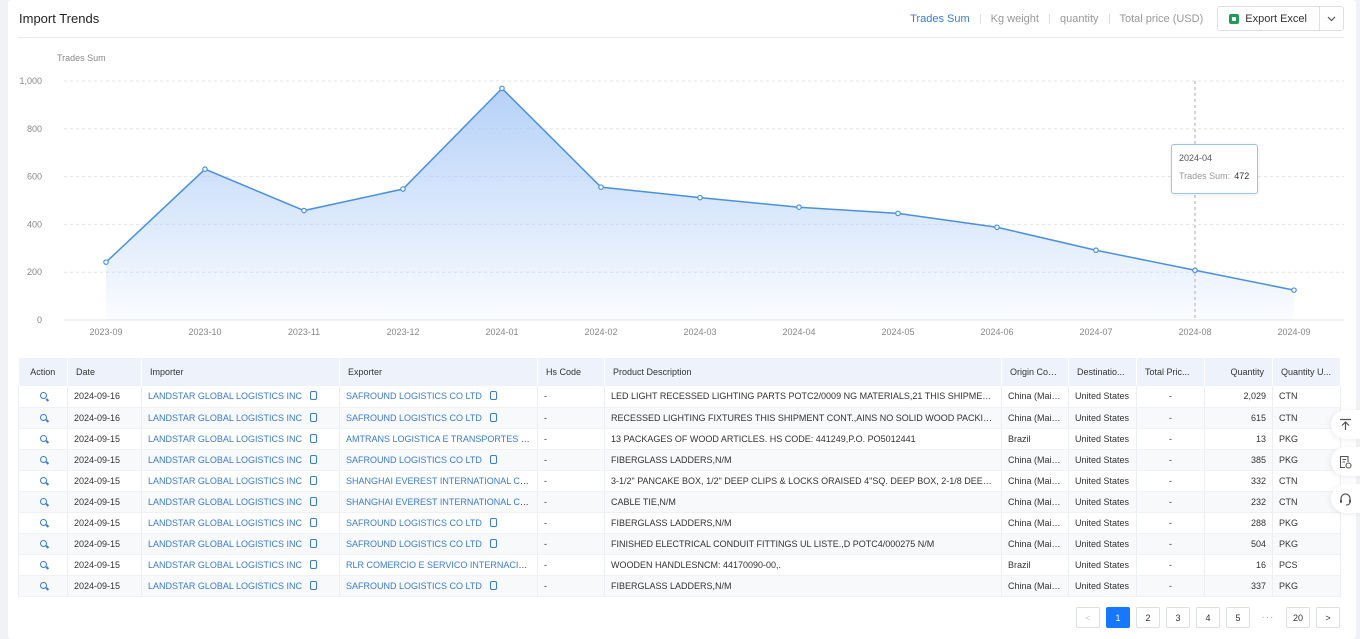 The width and height of the screenshot is (1360, 639). I want to click on col-importer: Importer, so click(240, 372).